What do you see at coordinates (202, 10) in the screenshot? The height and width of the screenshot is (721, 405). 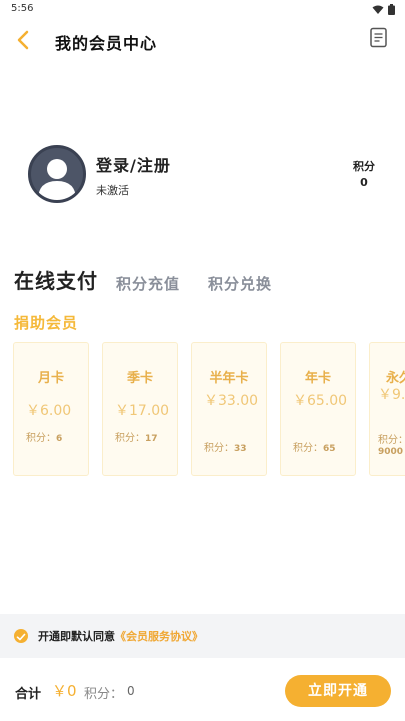 I see `status-bar: 5:56` at bounding box center [202, 10].